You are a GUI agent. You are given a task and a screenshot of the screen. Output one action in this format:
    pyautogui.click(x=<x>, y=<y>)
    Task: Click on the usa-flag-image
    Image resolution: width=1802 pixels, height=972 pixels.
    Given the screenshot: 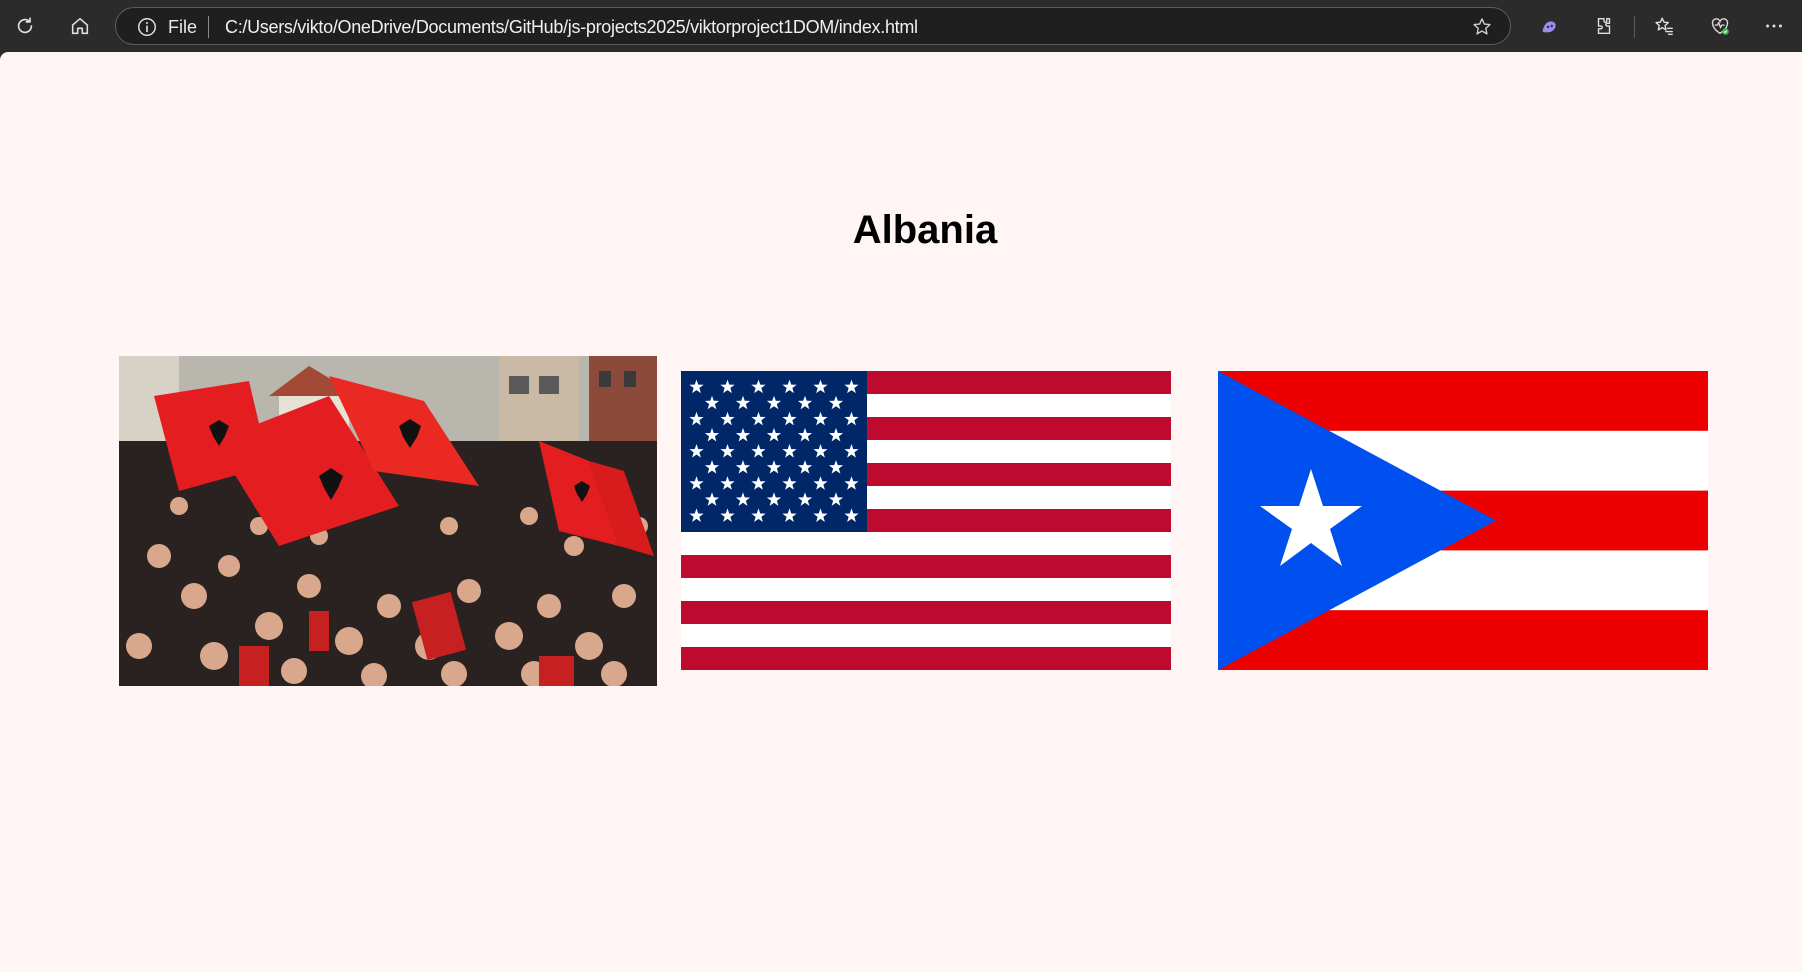 What is the action you would take?
    pyautogui.click(x=926, y=520)
    